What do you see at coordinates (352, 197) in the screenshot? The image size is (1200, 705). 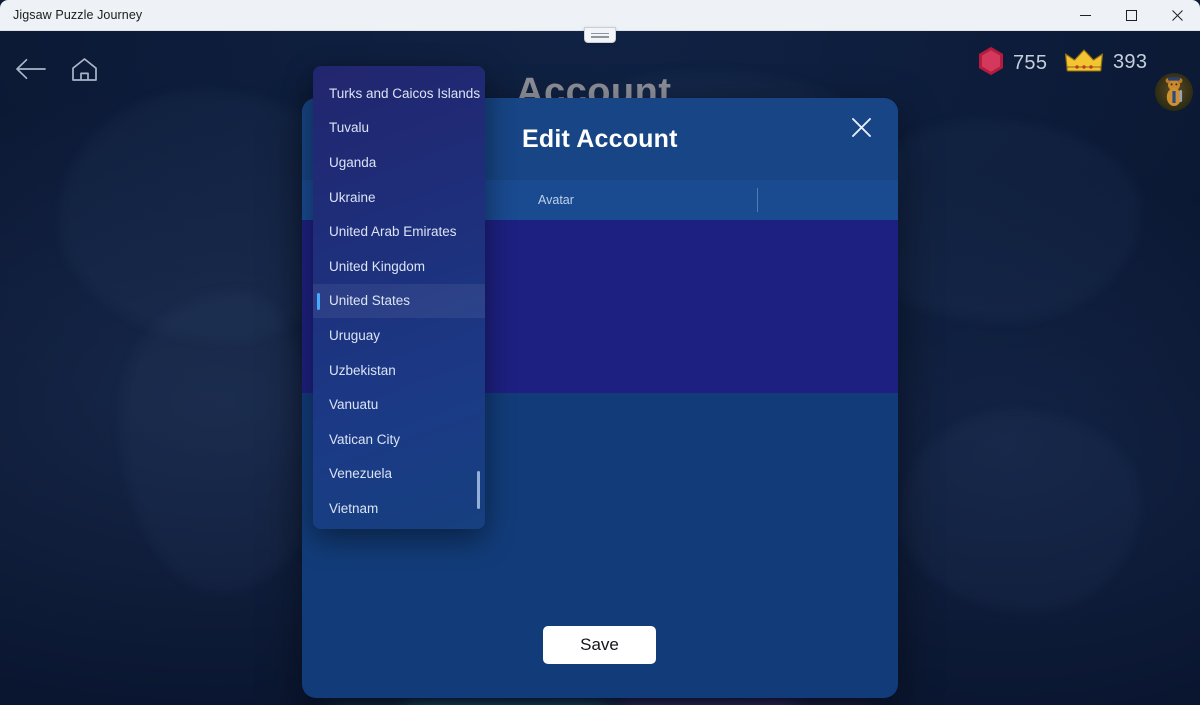 I see `country-option-label: Ukraine` at bounding box center [352, 197].